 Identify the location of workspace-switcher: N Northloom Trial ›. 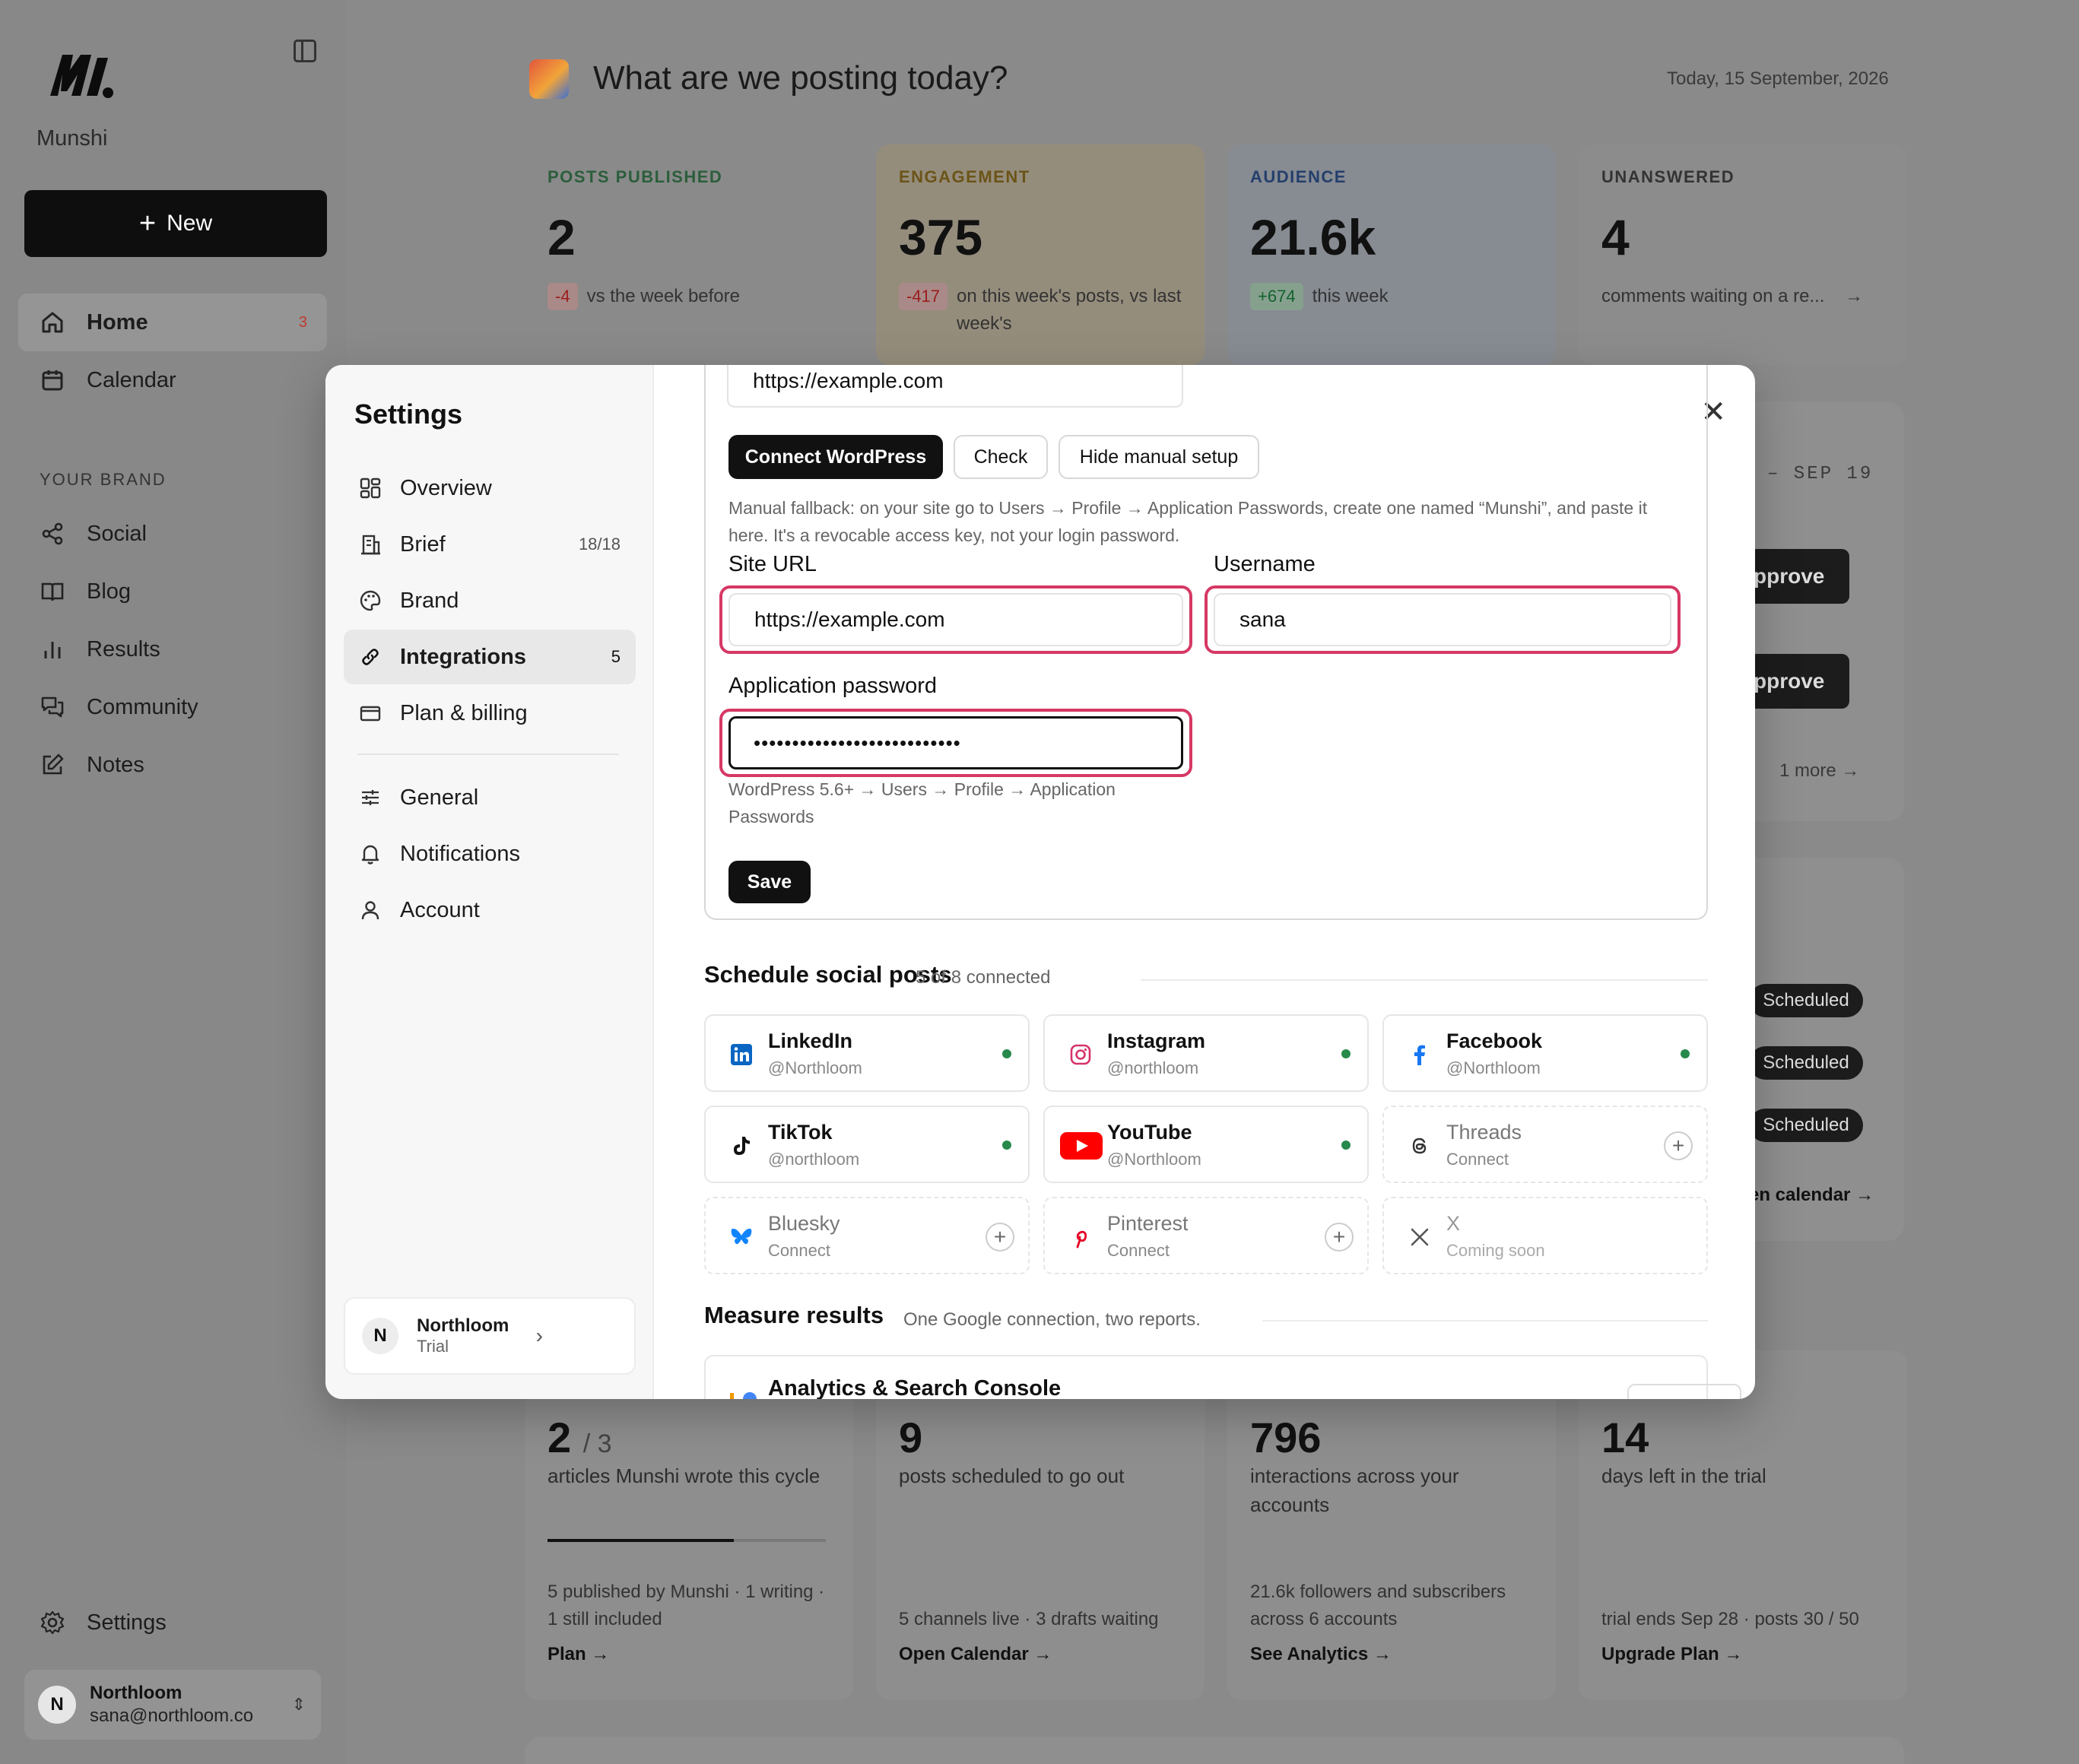
(490, 1336).